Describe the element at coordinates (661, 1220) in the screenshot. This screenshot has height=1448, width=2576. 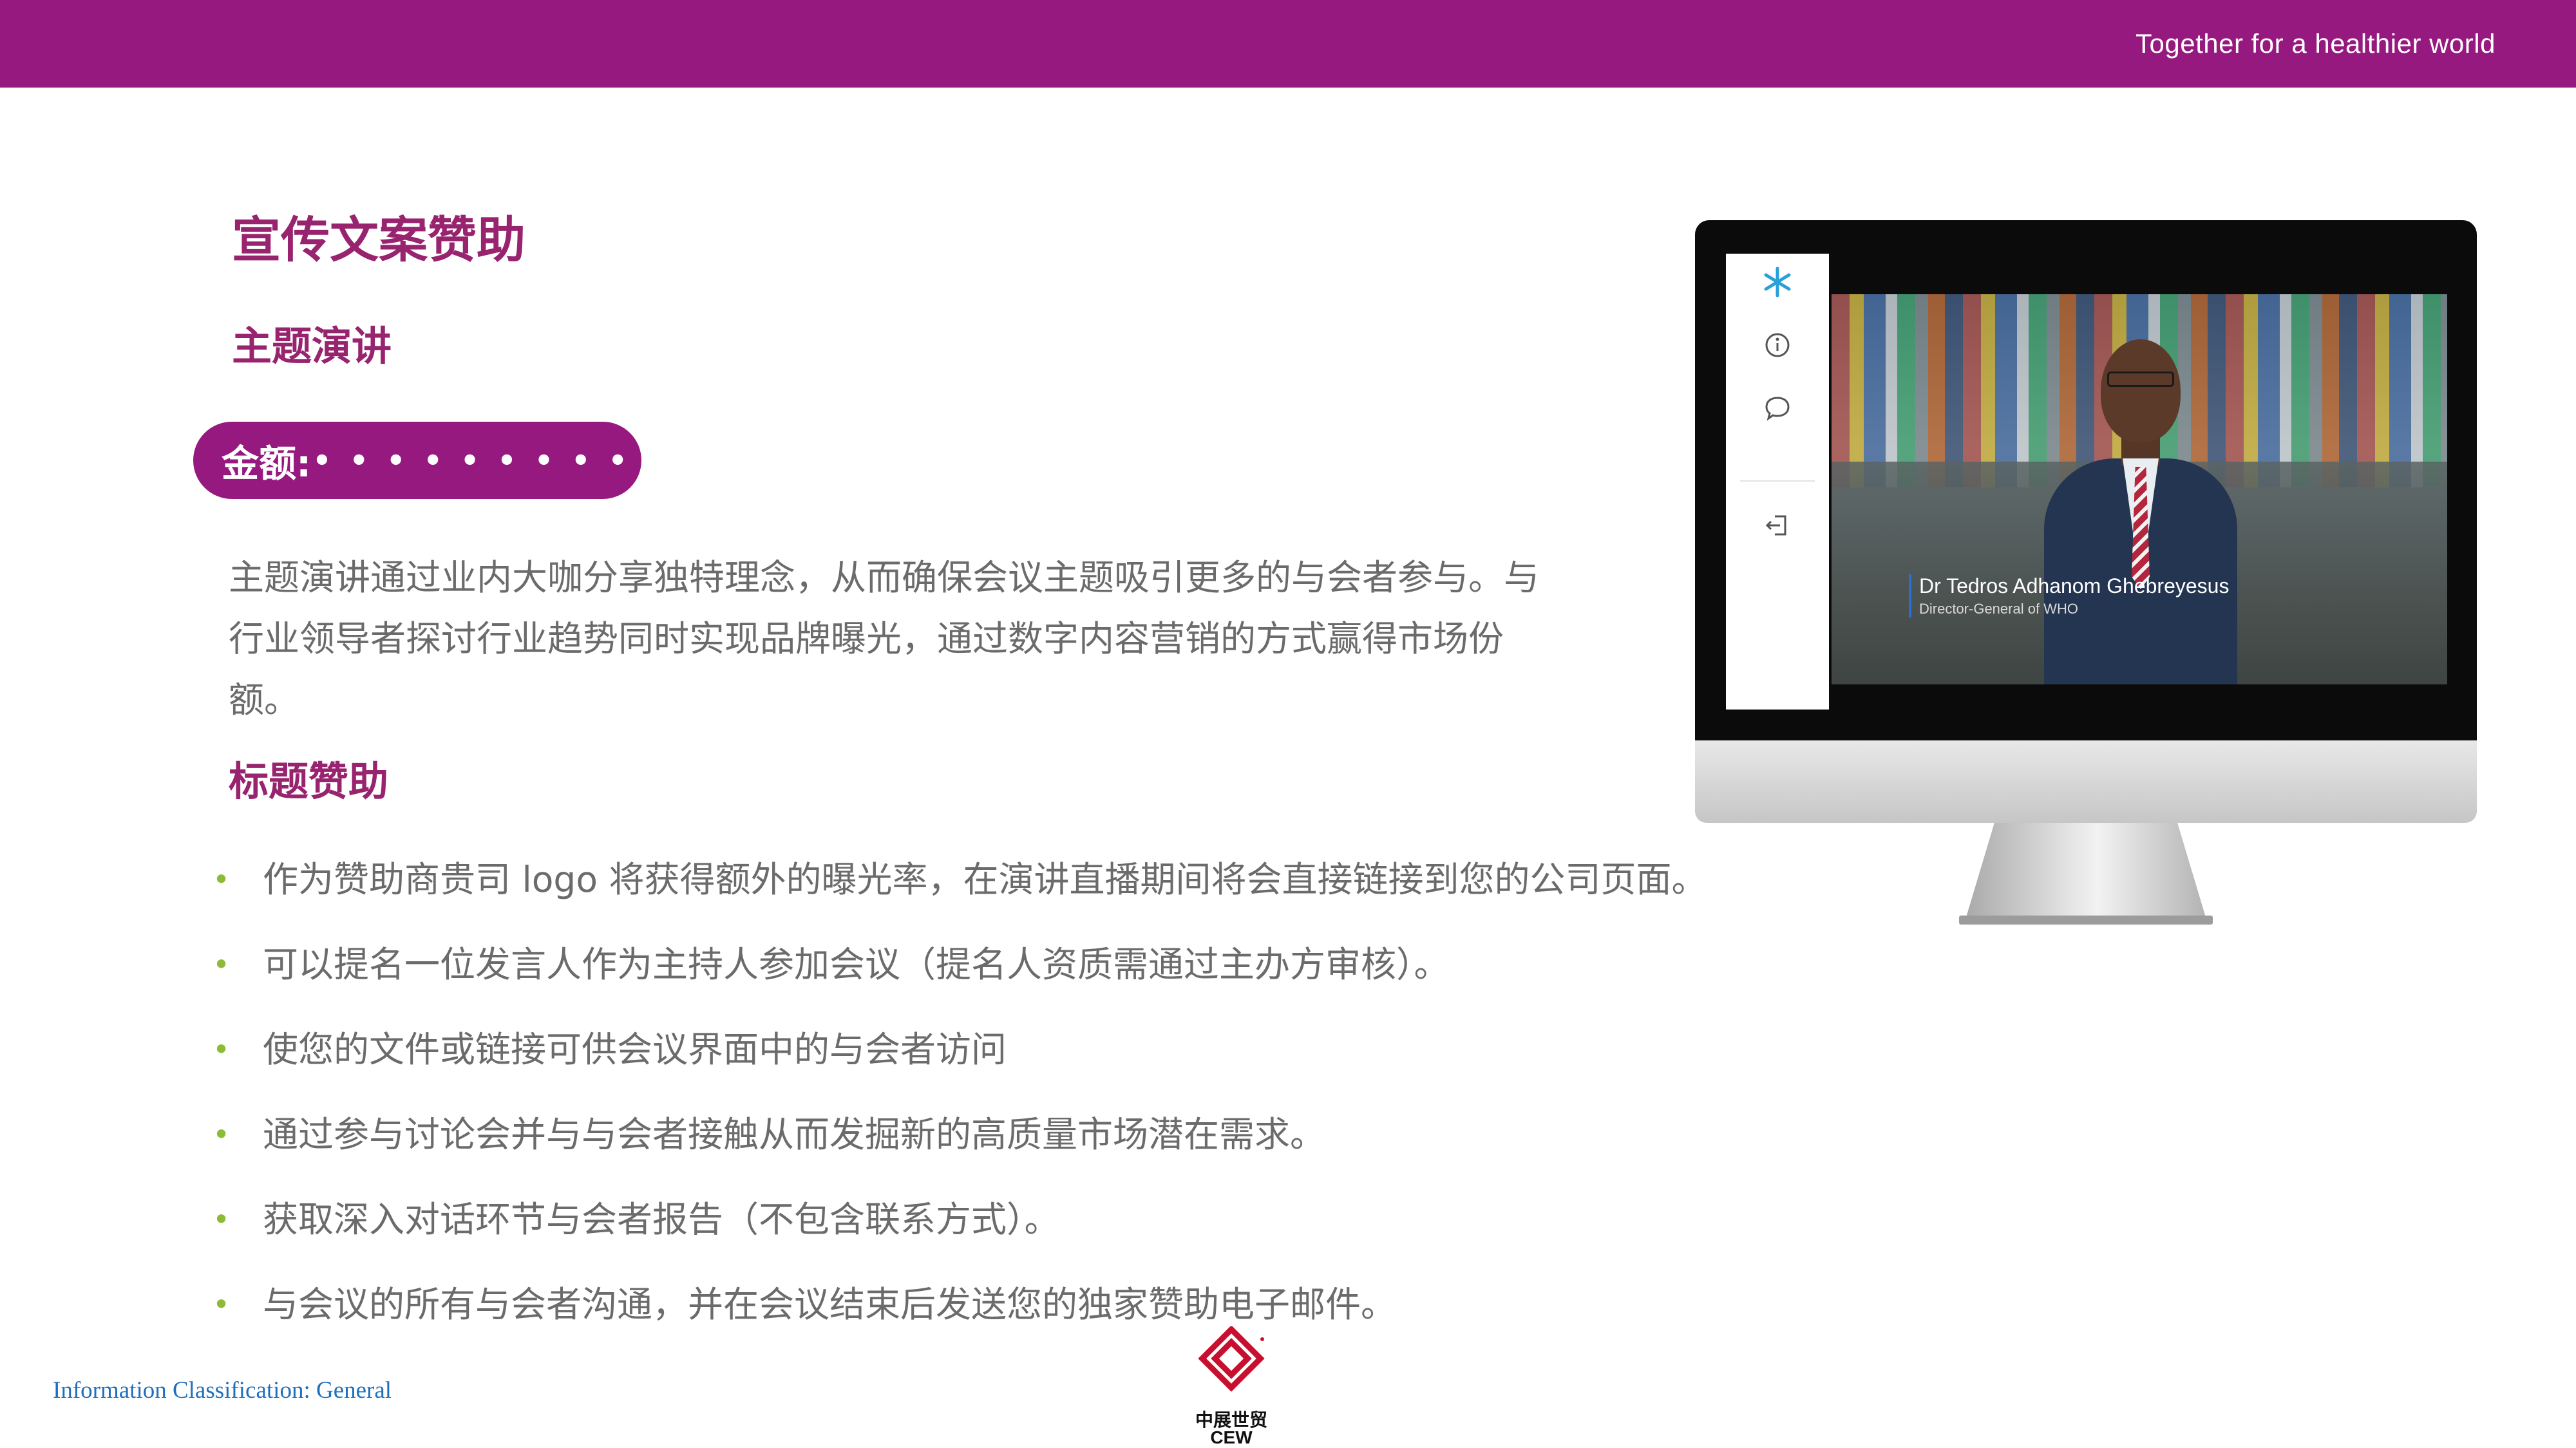
I see `list-item-text: 获取深入对话环节与会者报告（不包含联系方式）。` at that location.